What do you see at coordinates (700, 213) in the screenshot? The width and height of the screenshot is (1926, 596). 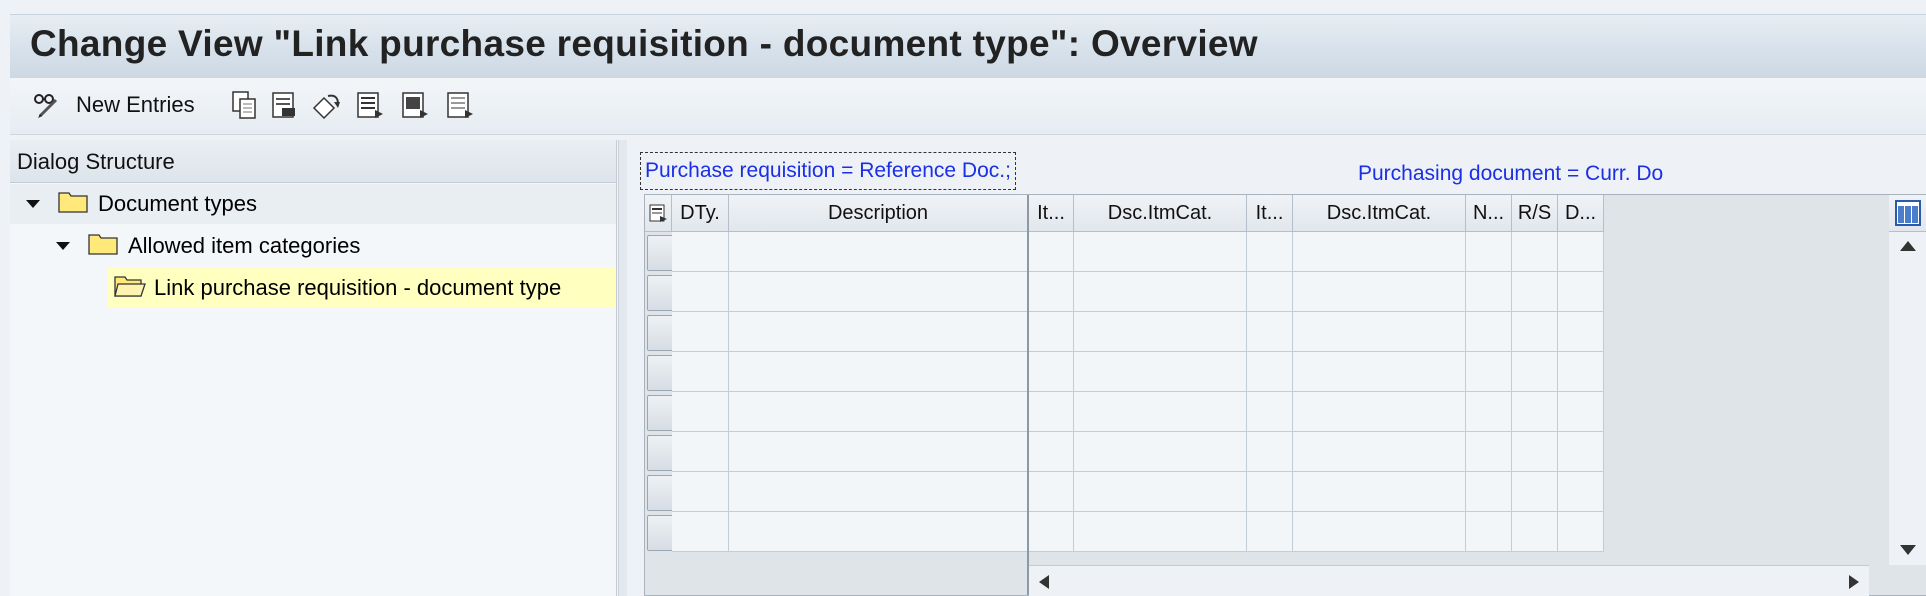 I see `column-header-dty: DTy.` at bounding box center [700, 213].